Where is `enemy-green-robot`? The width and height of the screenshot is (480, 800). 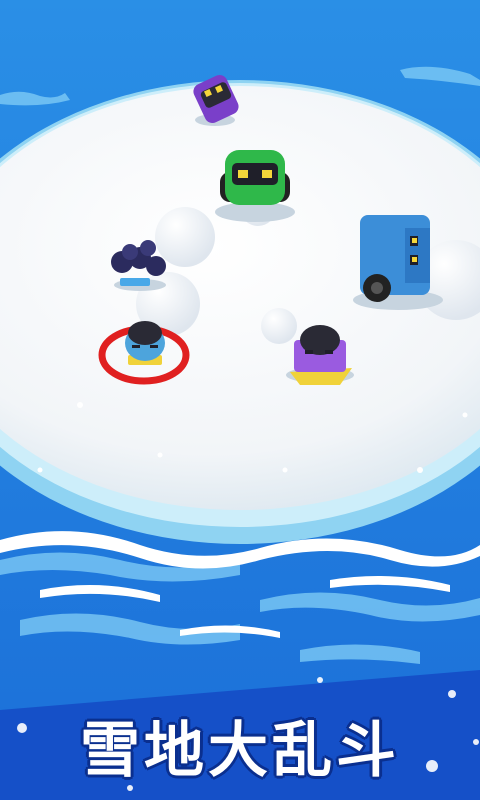
enemy-green-robot is located at coordinates (255, 186).